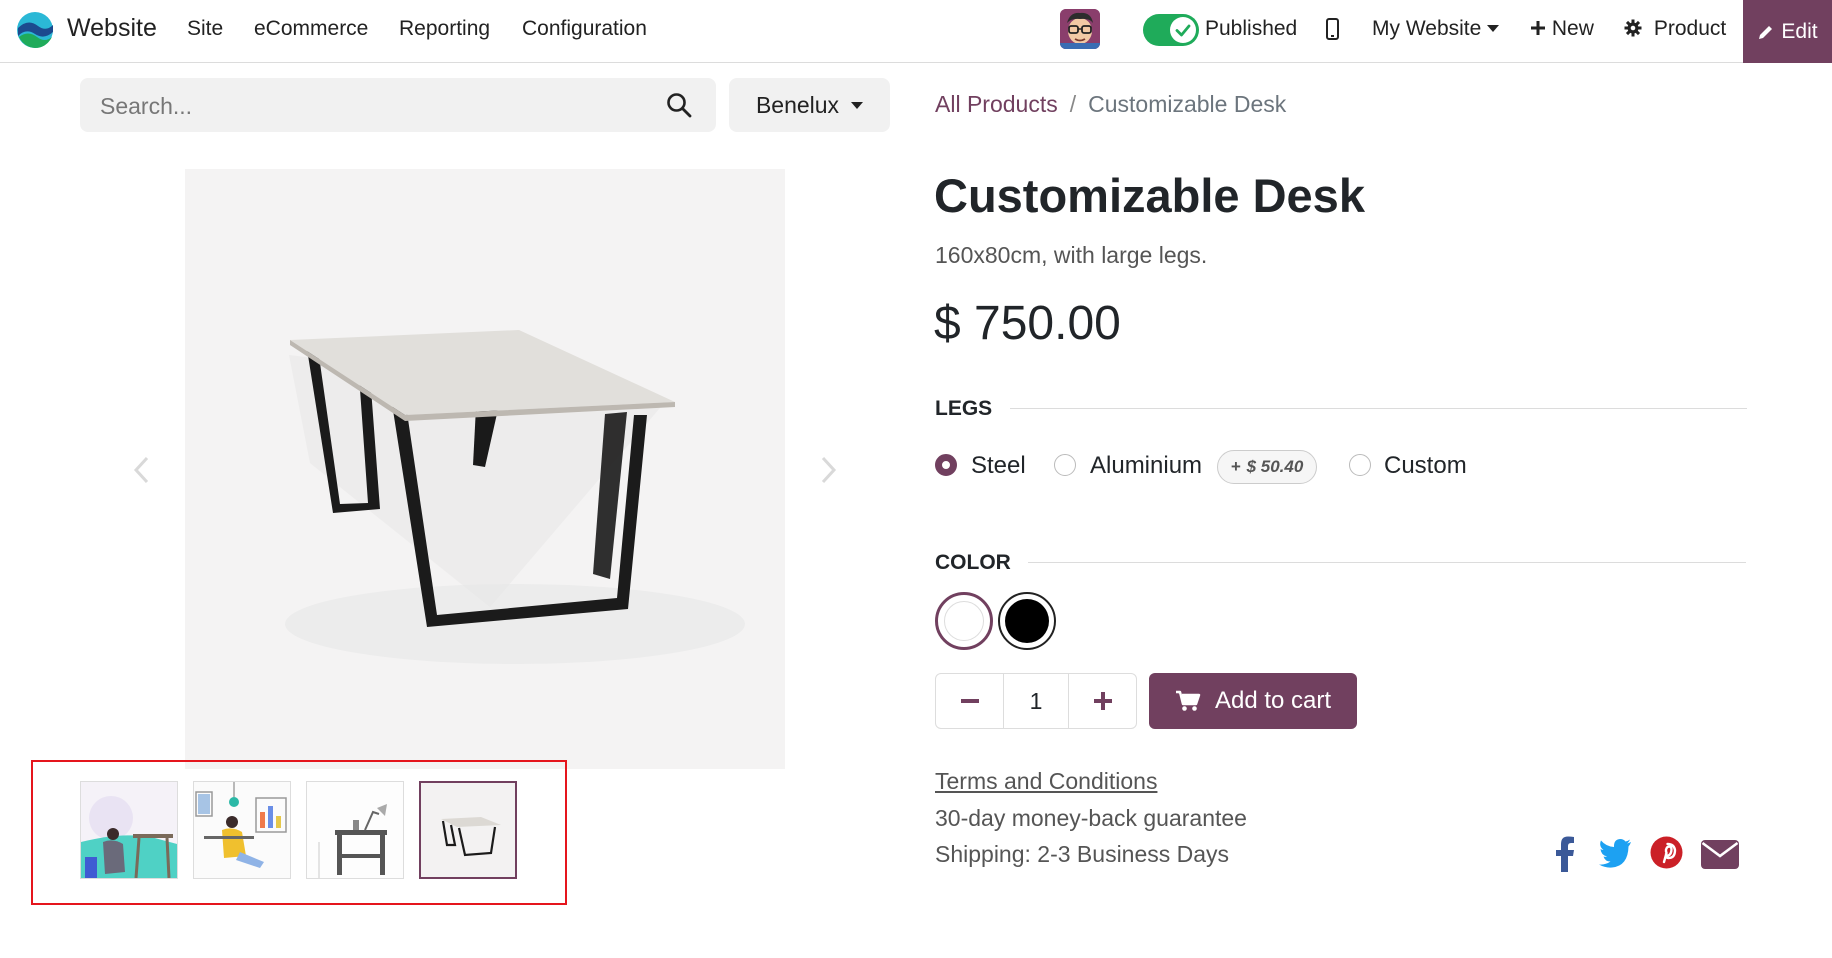 The width and height of the screenshot is (1832, 958). I want to click on quantity-decrease-button, so click(969, 701).